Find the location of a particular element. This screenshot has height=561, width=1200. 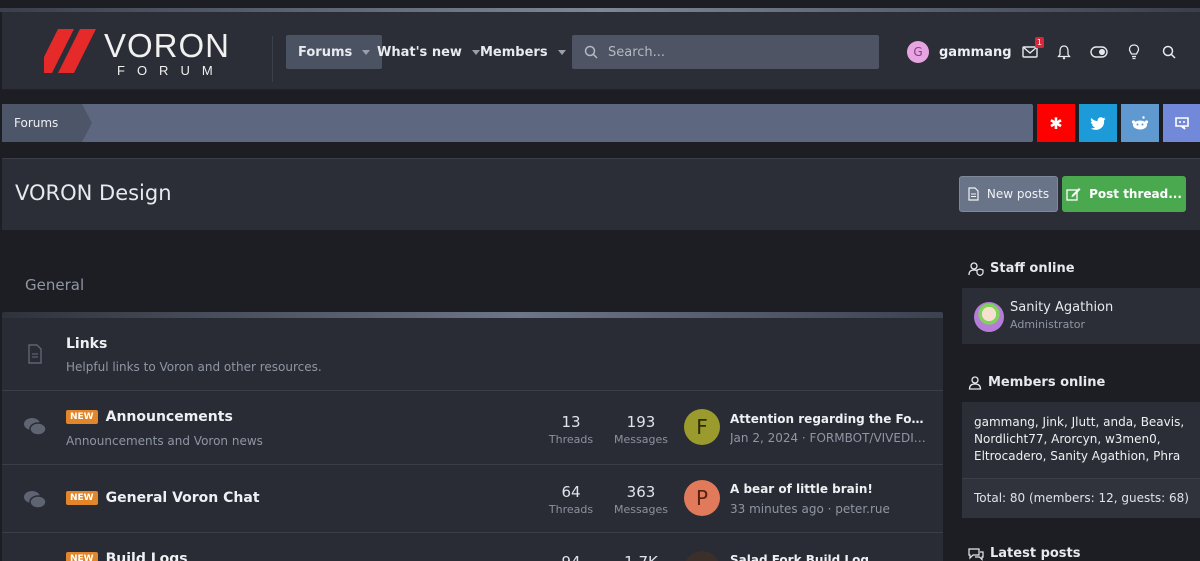

node-title-general-voron-chat: NEW General Voron Chat is located at coordinates (163, 498).